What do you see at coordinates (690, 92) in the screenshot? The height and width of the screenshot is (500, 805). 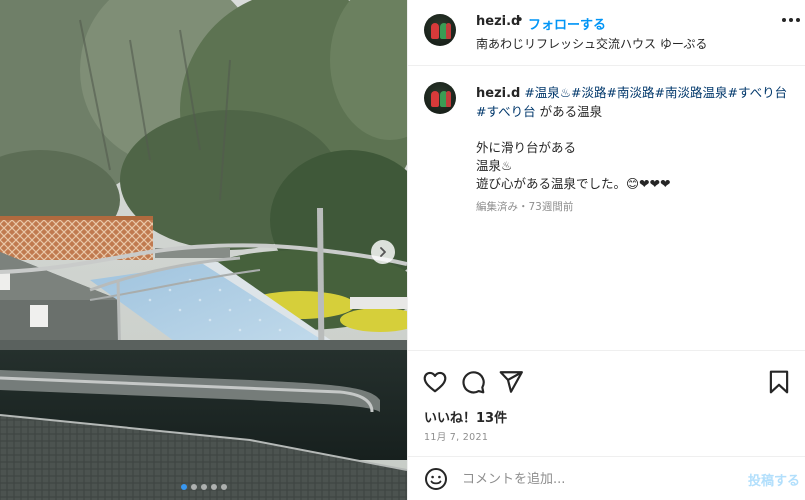 I see `hashtag-link: #南淡路温泉` at bounding box center [690, 92].